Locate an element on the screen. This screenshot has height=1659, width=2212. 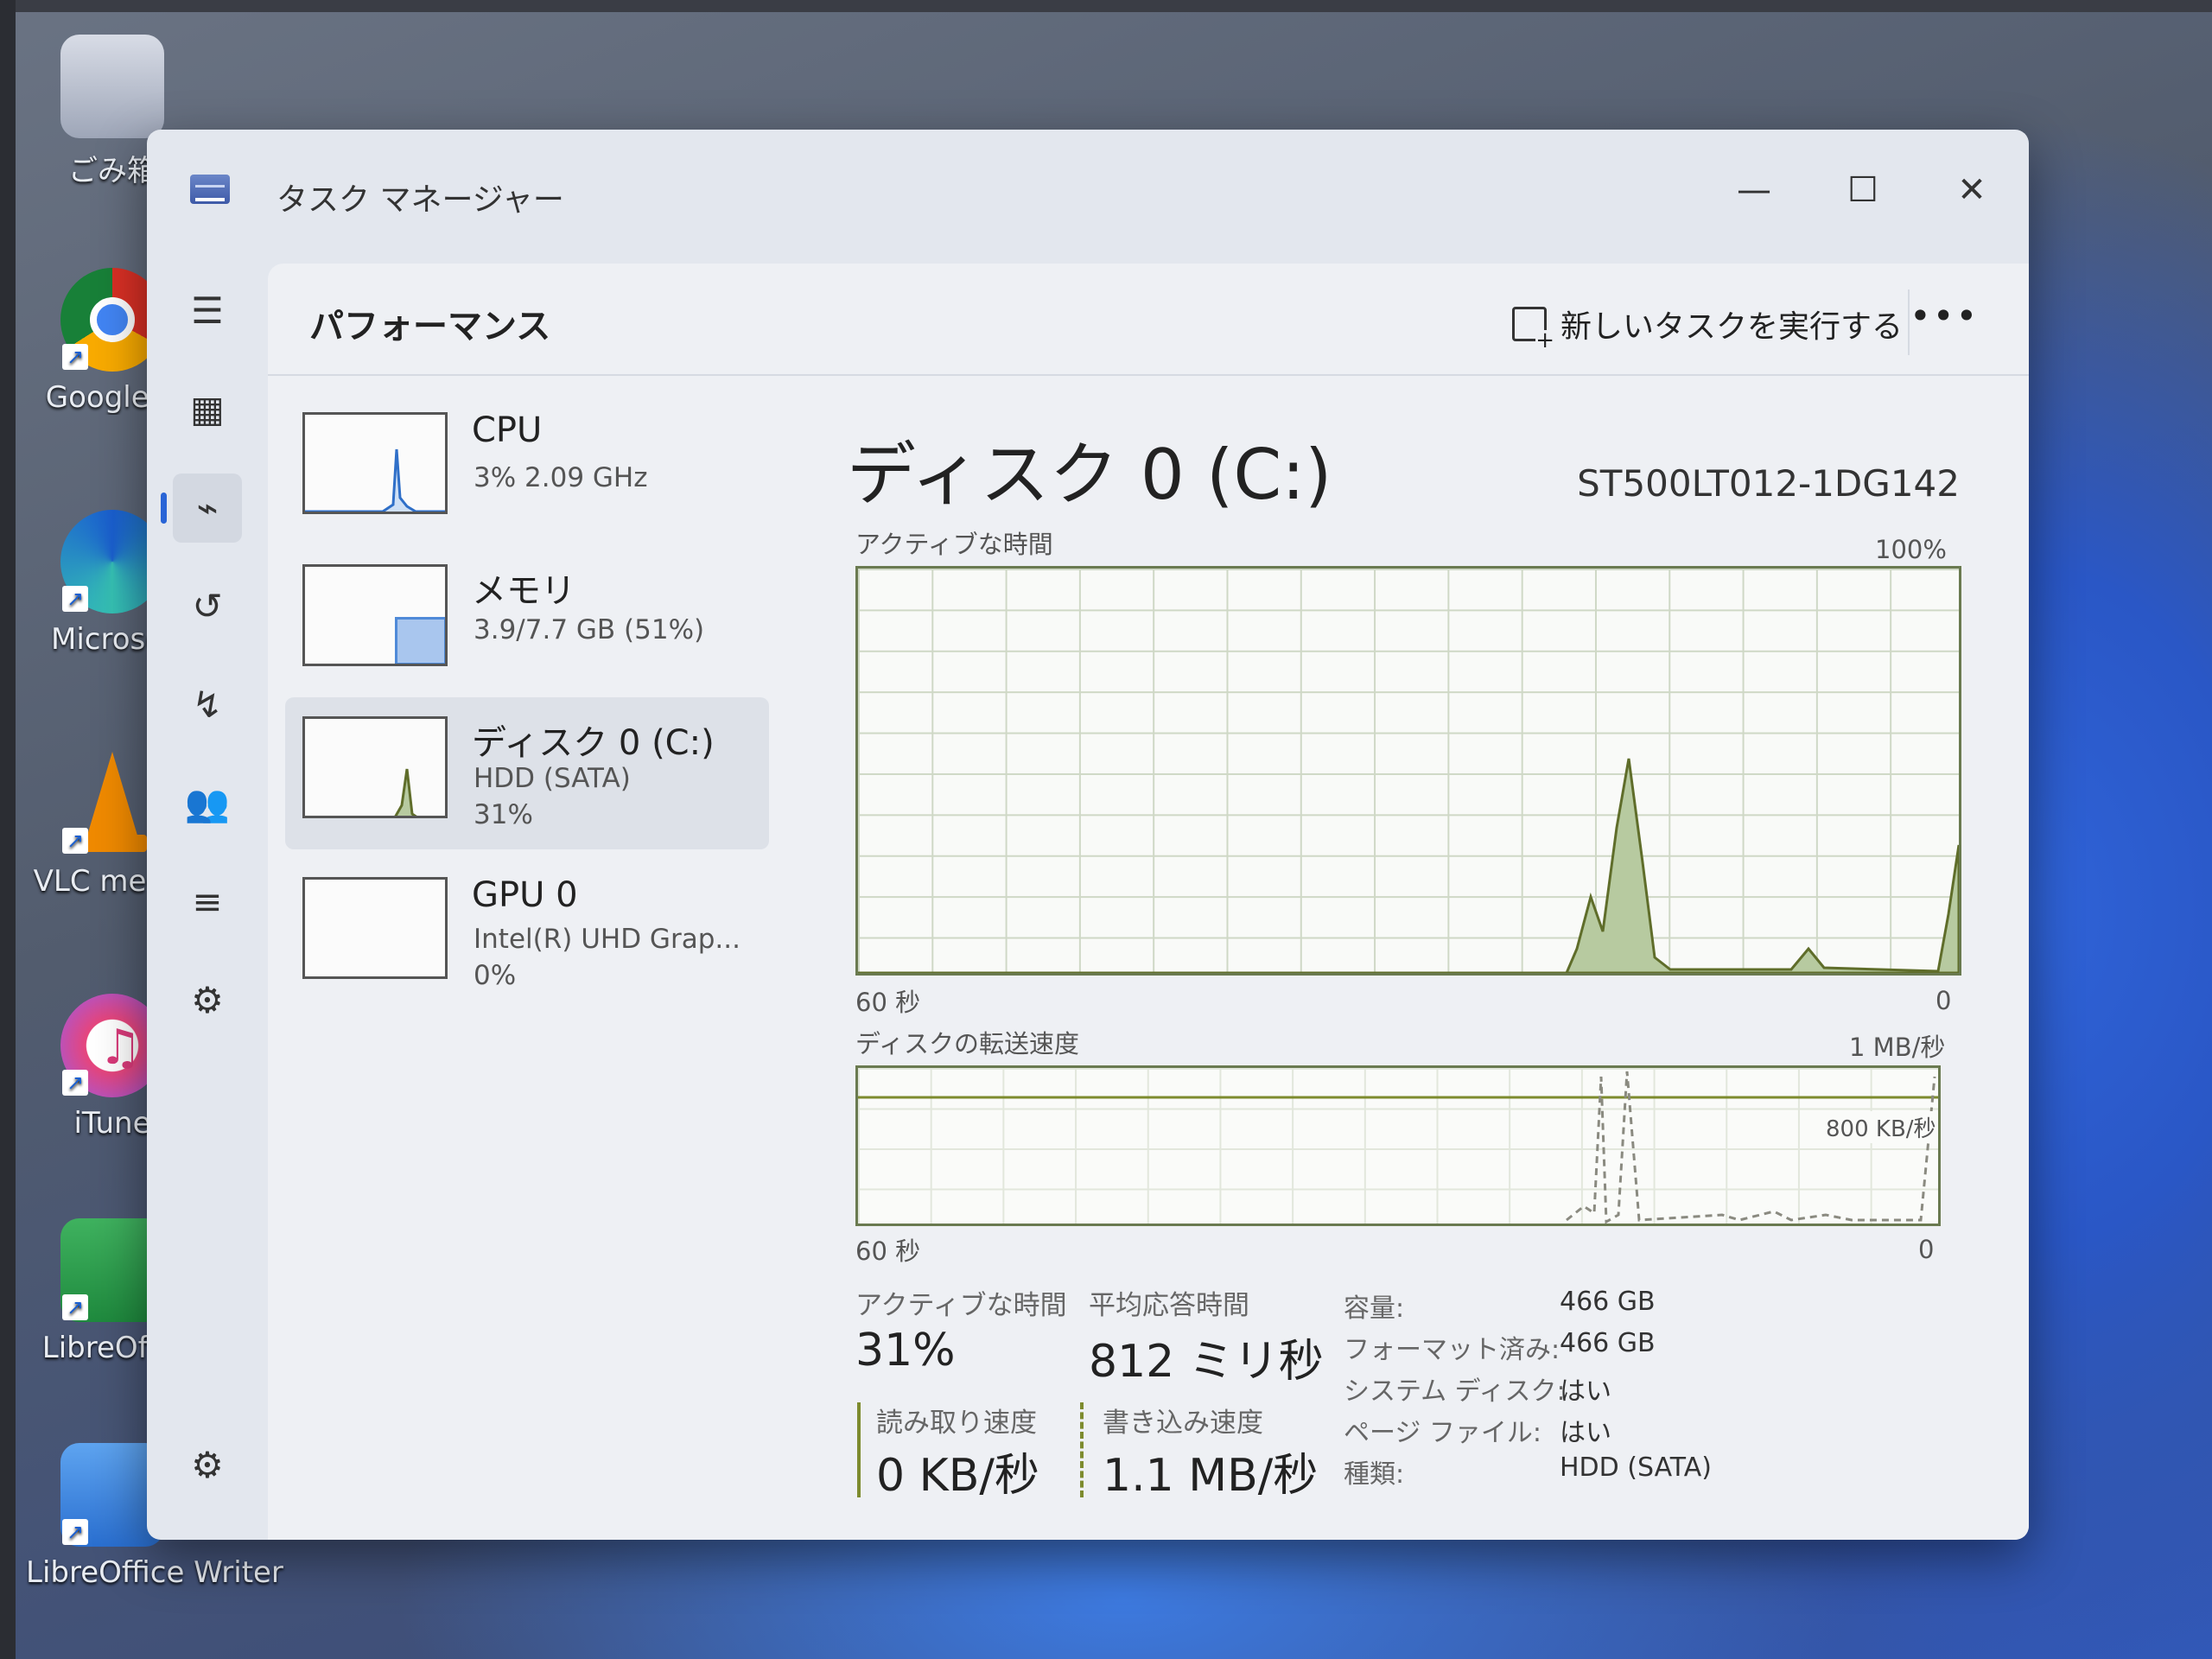
resource-detail: HDD (SATA) is located at coordinates (552, 778).